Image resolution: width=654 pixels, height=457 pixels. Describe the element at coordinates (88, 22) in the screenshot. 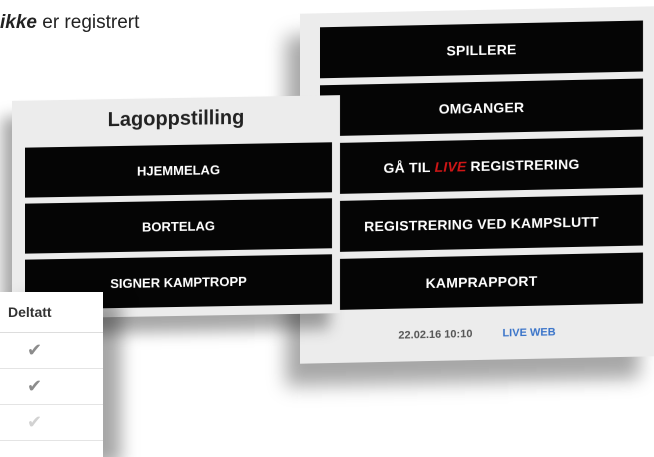

I see `intro-rest: er registrert` at that location.